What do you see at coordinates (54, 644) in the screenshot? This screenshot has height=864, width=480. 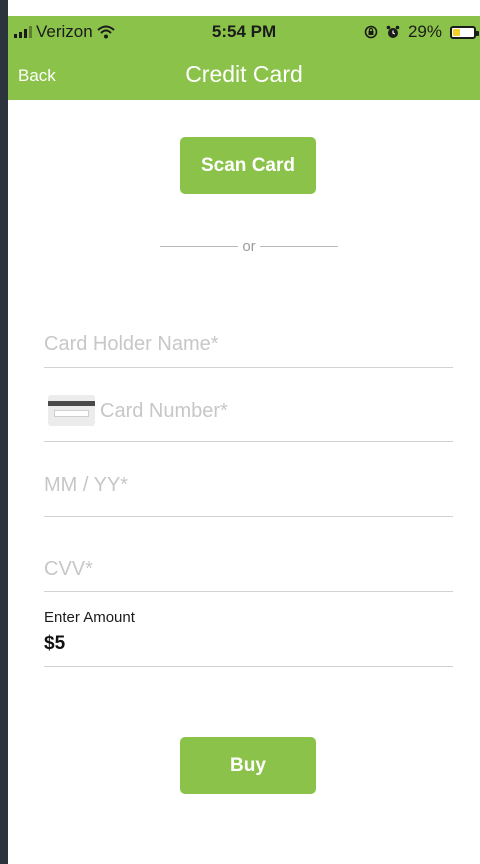 I see `amount-value: $5` at bounding box center [54, 644].